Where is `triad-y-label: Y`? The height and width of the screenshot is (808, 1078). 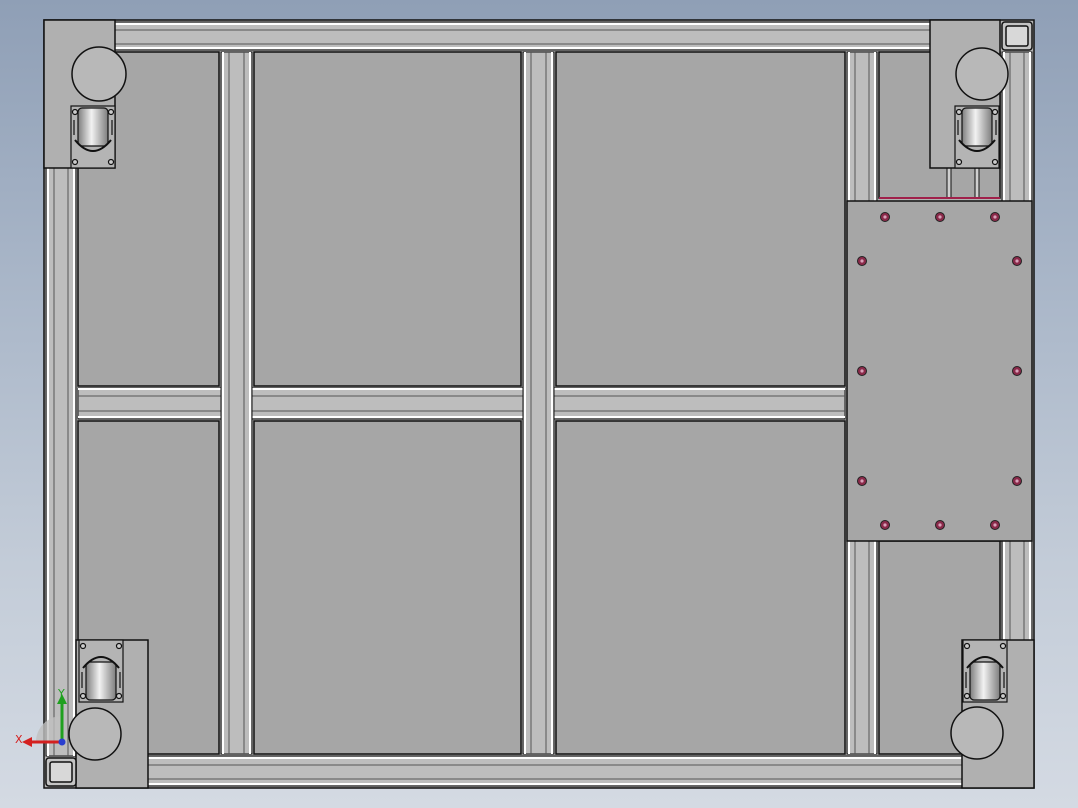 triad-y-label: Y is located at coordinates (61, 693).